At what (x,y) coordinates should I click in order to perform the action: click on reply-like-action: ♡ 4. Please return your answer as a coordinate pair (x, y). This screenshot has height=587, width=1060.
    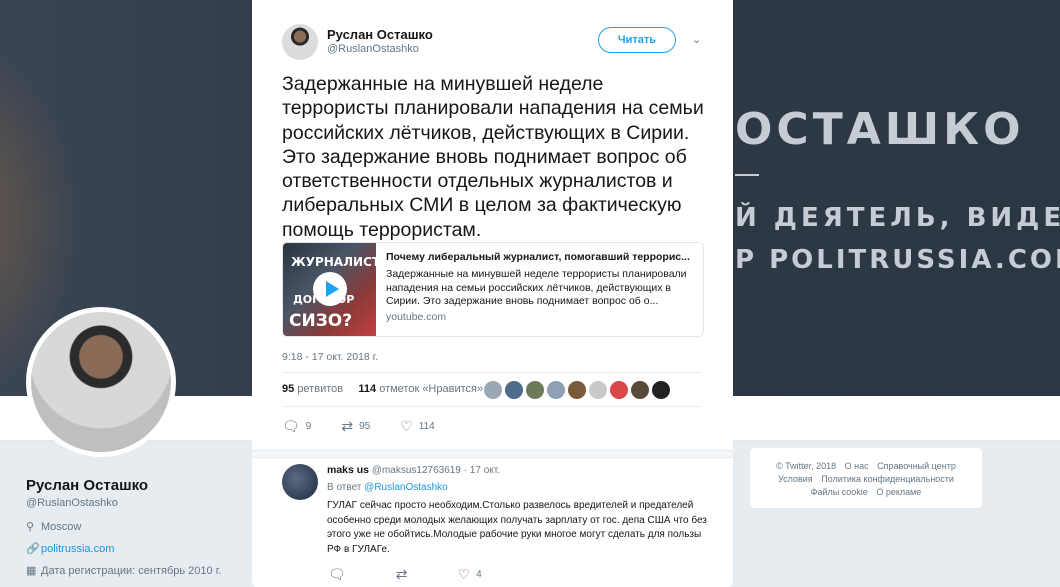
    Looking at the image, I should click on (470, 574).